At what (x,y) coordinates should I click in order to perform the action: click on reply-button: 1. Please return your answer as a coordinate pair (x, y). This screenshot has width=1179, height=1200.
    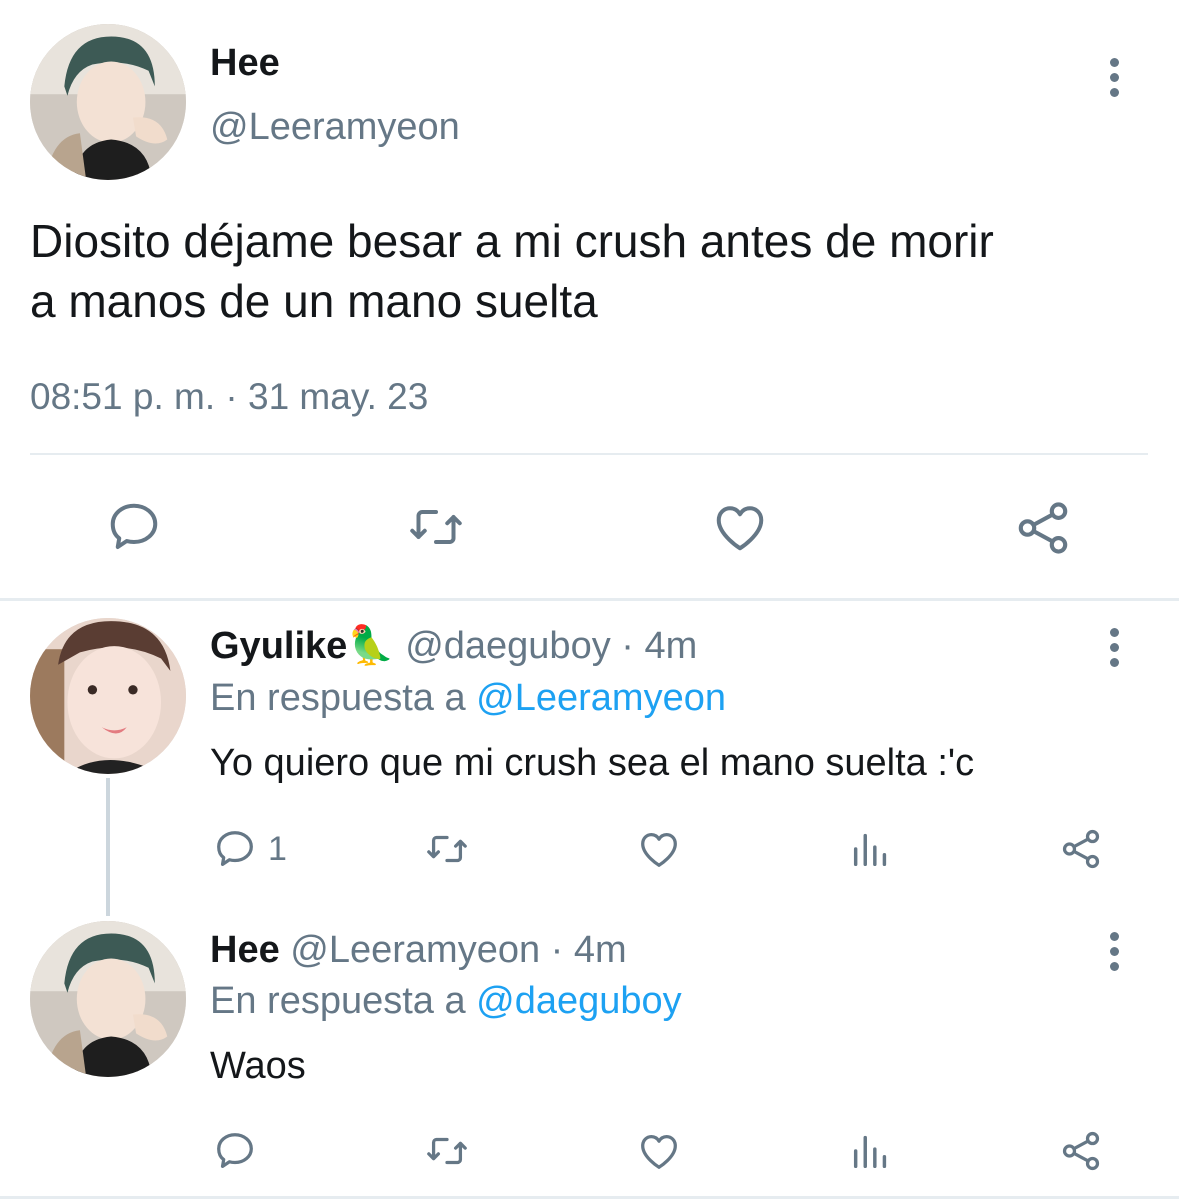
    Looking at the image, I should click on (249, 849).